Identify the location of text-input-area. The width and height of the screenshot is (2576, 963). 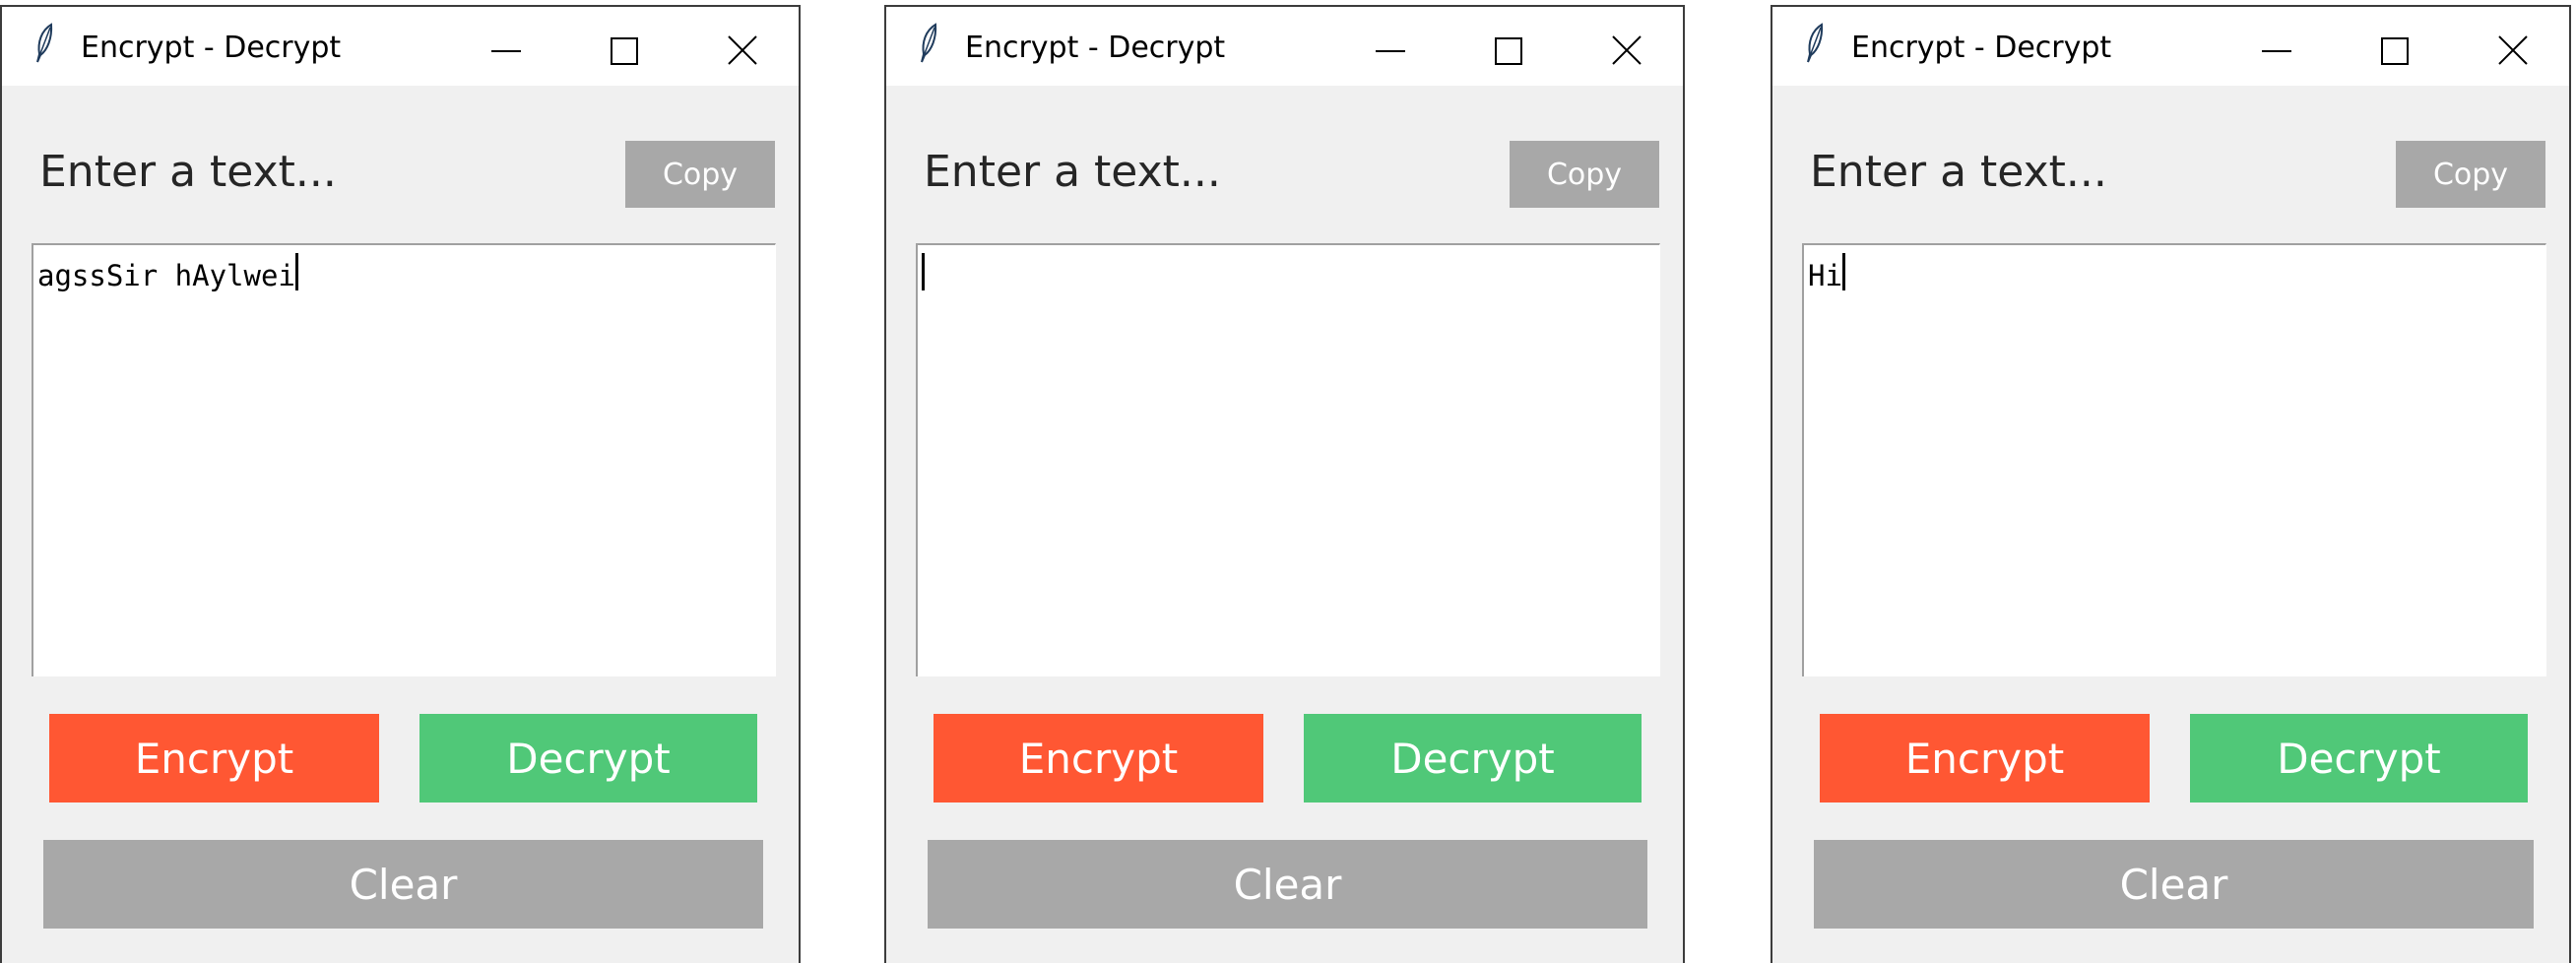
(1288, 459).